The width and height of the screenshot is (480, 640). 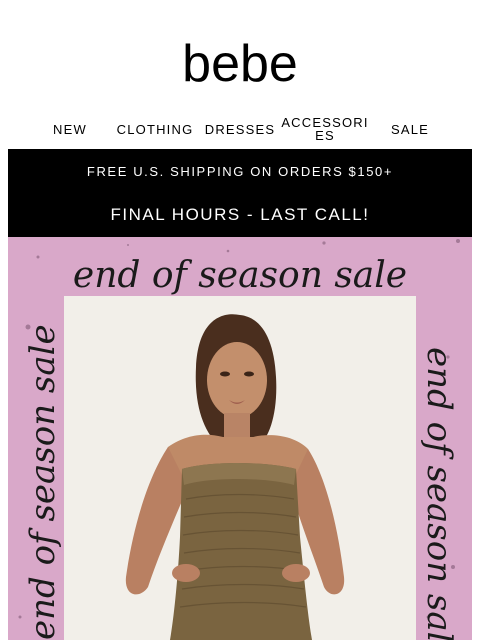 I want to click on bebe-logo: bebe, so click(x=240, y=64).